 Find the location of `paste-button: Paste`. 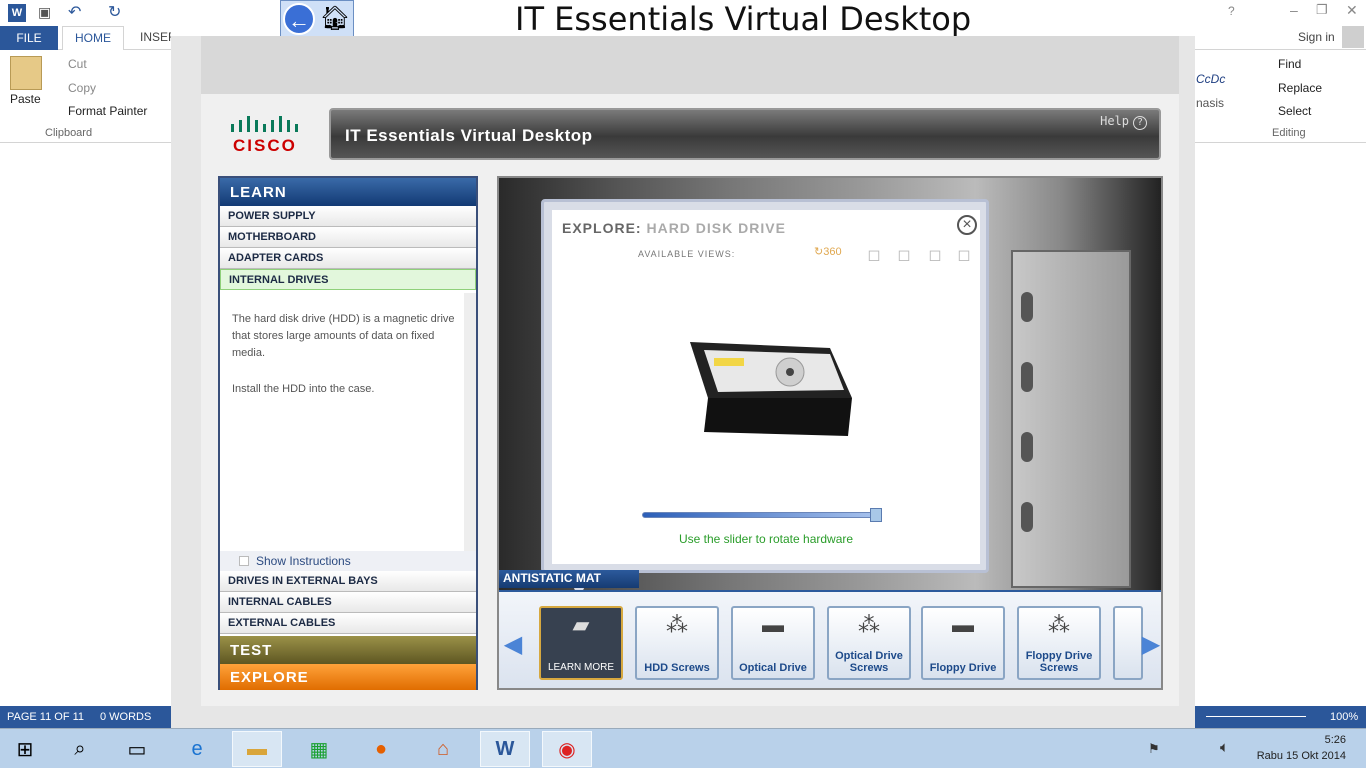

paste-button: Paste is located at coordinates (25, 99).